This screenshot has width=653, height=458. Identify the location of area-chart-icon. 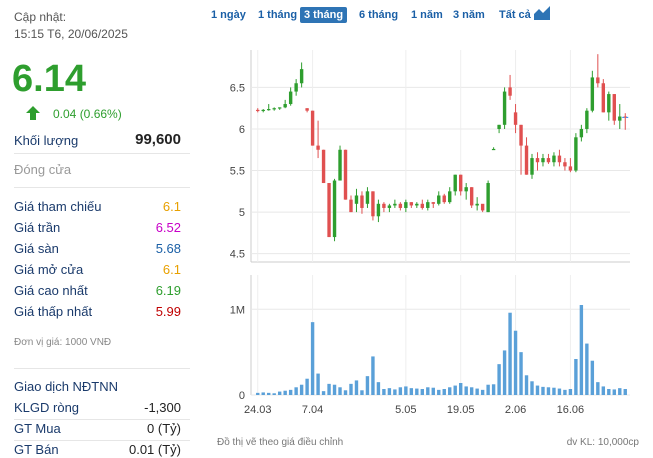
(542, 13).